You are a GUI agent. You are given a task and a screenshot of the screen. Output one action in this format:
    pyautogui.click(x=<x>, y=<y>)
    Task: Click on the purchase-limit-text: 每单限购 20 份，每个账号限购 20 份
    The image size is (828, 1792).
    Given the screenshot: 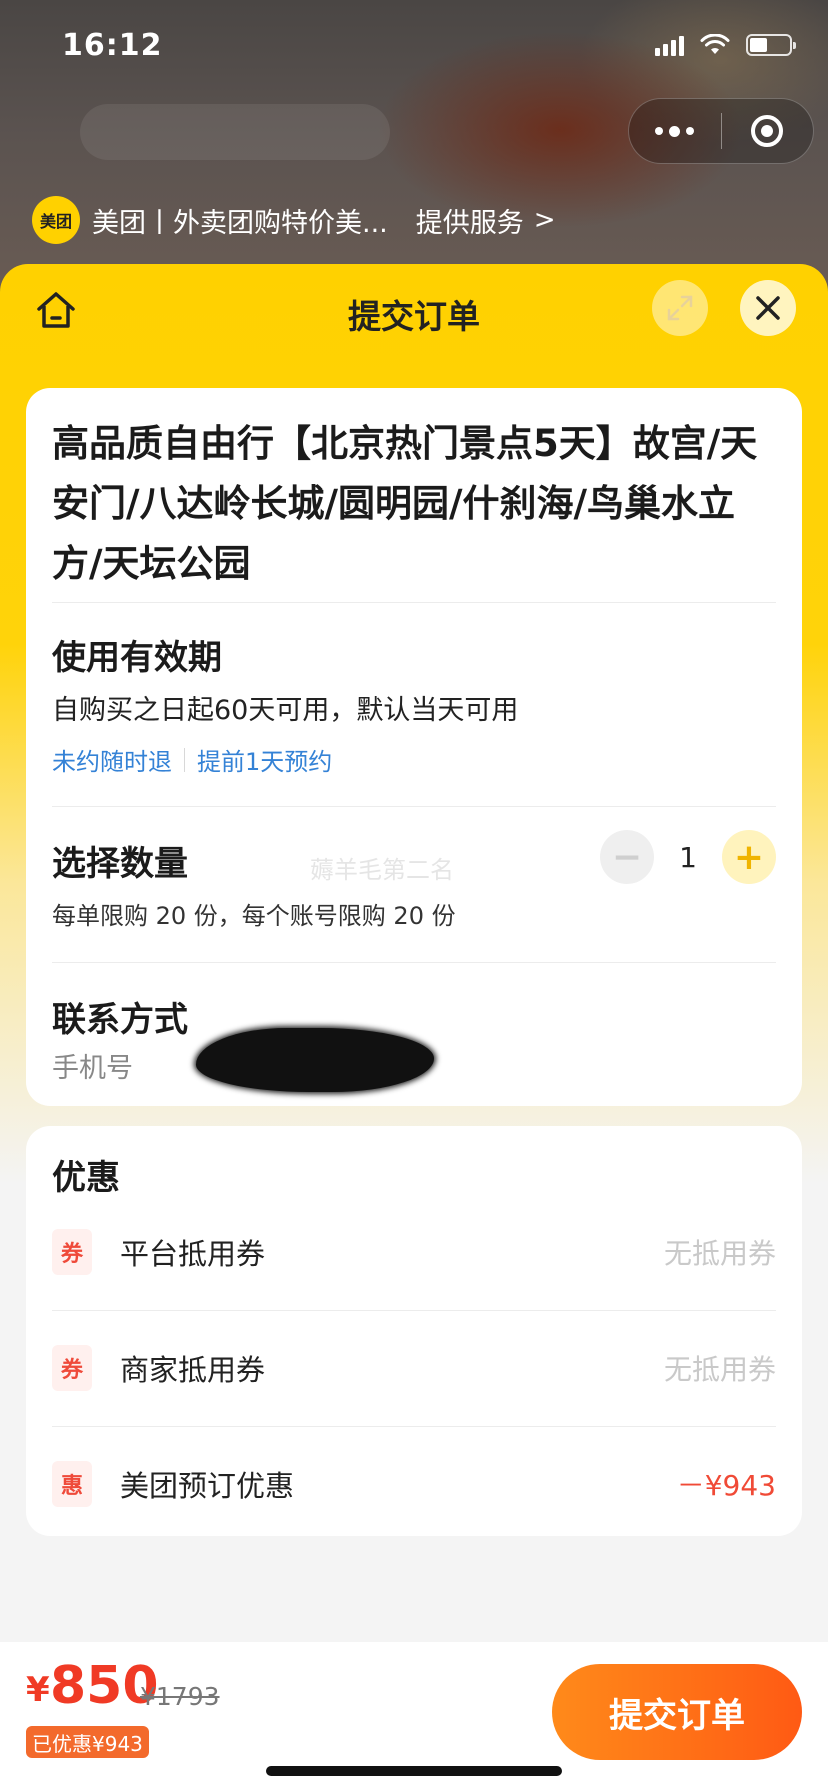 What is the action you would take?
    pyautogui.click(x=254, y=916)
    